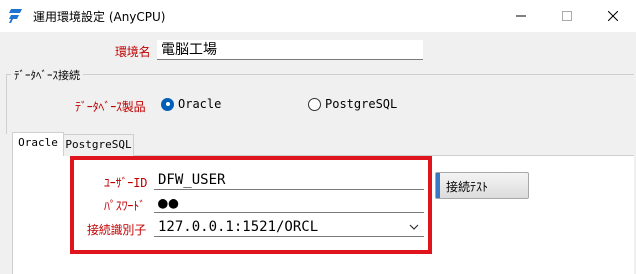 This screenshot has height=274, width=636. What do you see at coordinates (15, 16) in the screenshot?
I see `app-logo-icon` at bounding box center [15, 16].